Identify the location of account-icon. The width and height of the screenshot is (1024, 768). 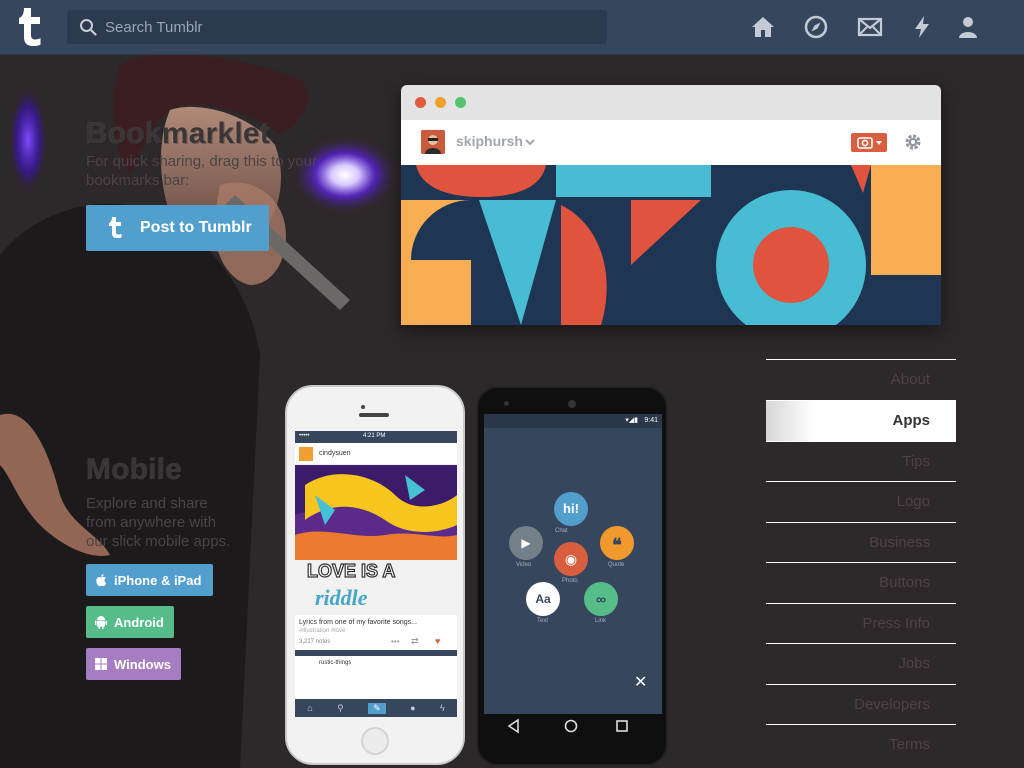
(968, 27).